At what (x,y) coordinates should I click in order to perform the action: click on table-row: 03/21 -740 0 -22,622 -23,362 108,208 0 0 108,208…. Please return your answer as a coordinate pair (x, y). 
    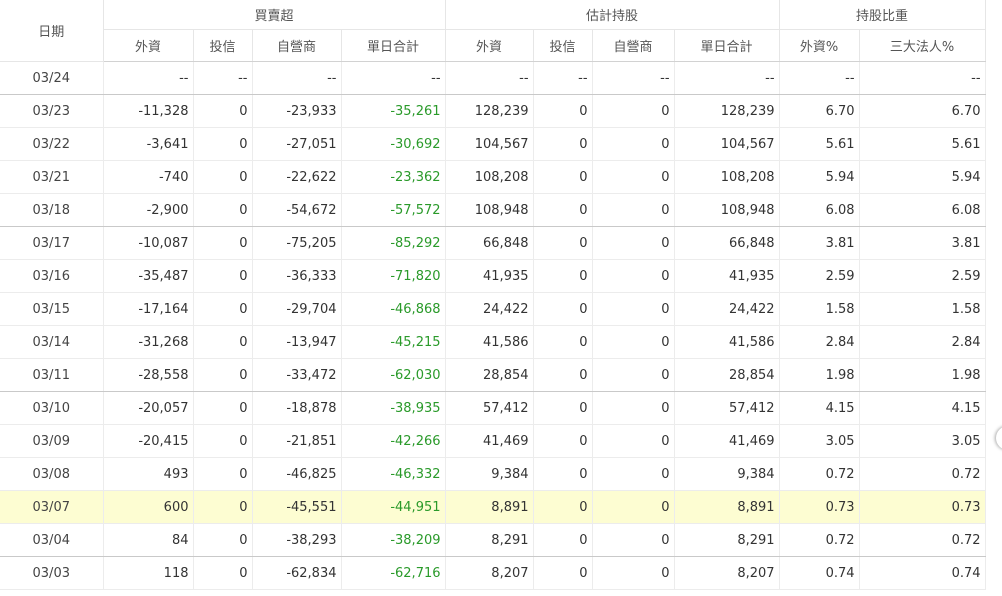
    Looking at the image, I should click on (493, 177).